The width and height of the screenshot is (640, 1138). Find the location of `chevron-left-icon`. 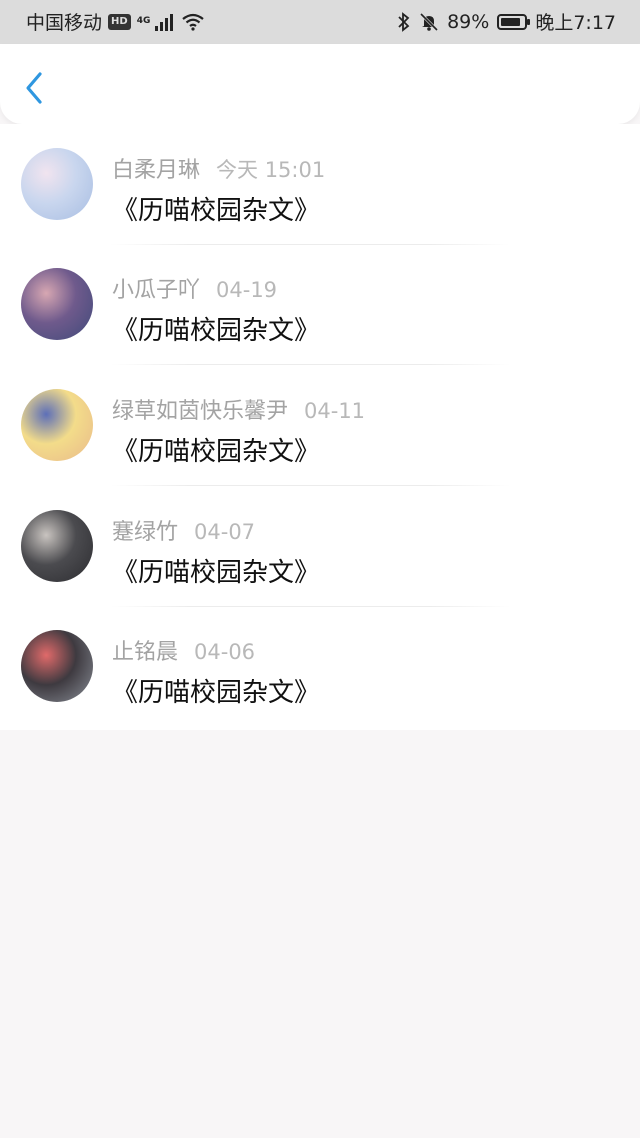

chevron-left-icon is located at coordinates (34, 88).